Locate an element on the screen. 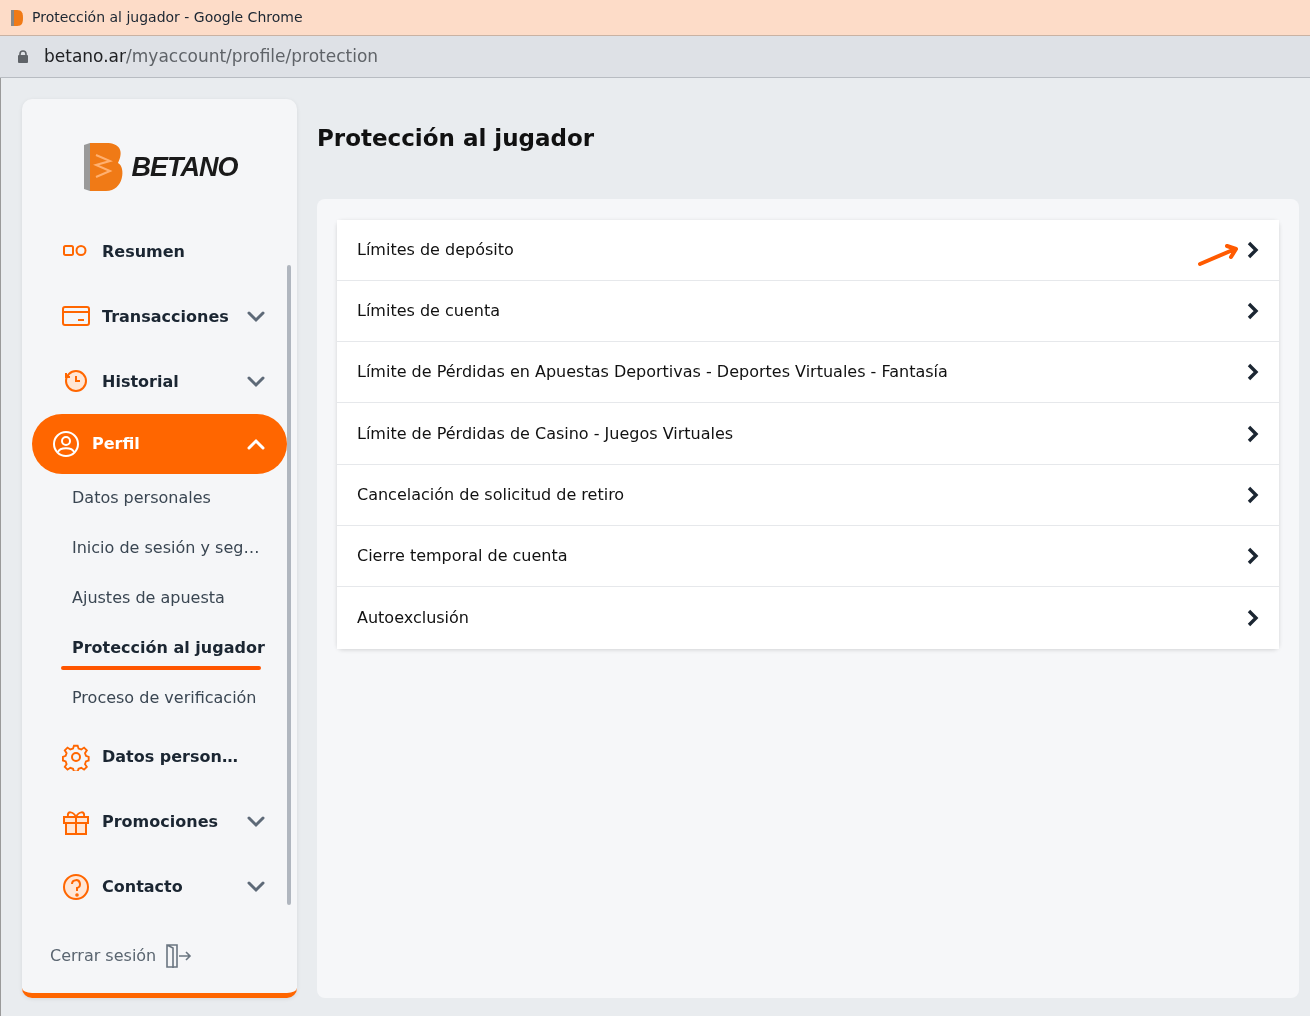 This screenshot has width=1310, height=1016. sidebar-item: Transacciones is located at coordinates (159, 316).